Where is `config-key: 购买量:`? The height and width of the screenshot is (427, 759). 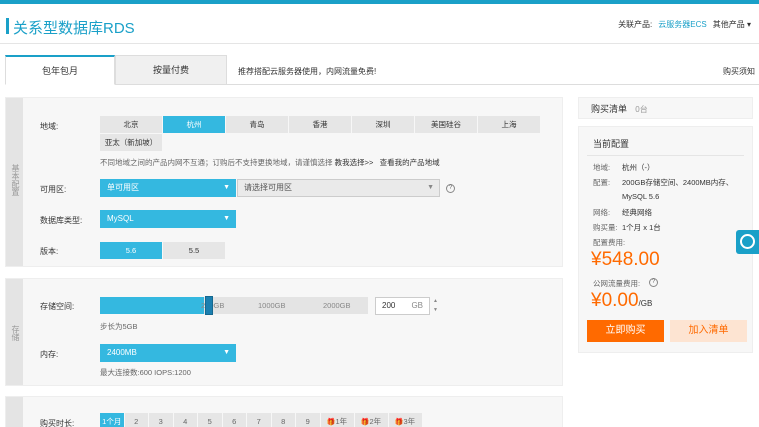 config-key: 购买量: is located at coordinates (605, 227).